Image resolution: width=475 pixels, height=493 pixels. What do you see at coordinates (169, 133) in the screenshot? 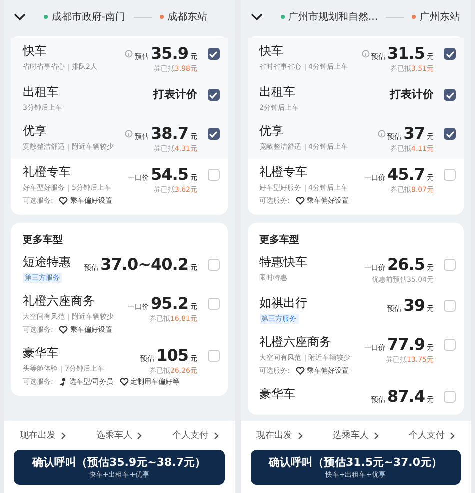
I see `price-amount: 38.7` at bounding box center [169, 133].